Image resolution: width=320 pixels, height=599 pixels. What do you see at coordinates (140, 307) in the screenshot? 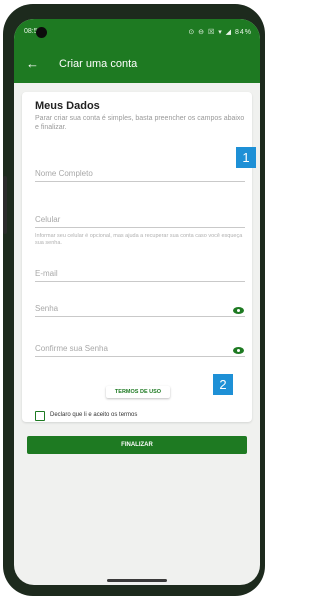
I see `password-field: Senha` at bounding box center [140, 307].